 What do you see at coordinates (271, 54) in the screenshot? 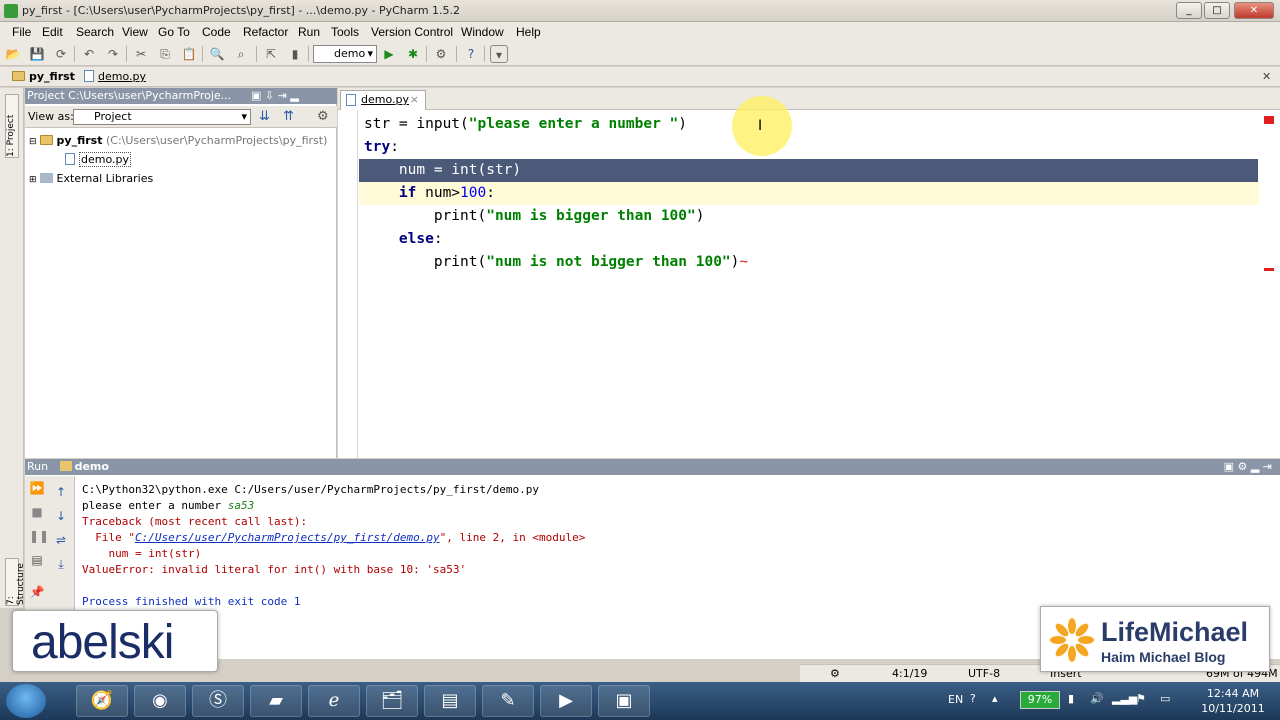
I see `back-icon: ⇱` at bounding box center [271, 54].